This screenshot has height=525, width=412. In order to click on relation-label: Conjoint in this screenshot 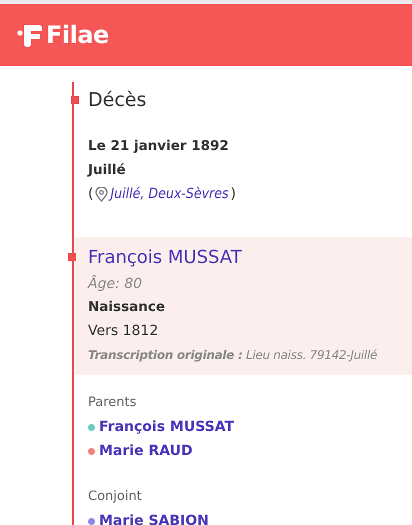, I will do `click(115, 497)`.